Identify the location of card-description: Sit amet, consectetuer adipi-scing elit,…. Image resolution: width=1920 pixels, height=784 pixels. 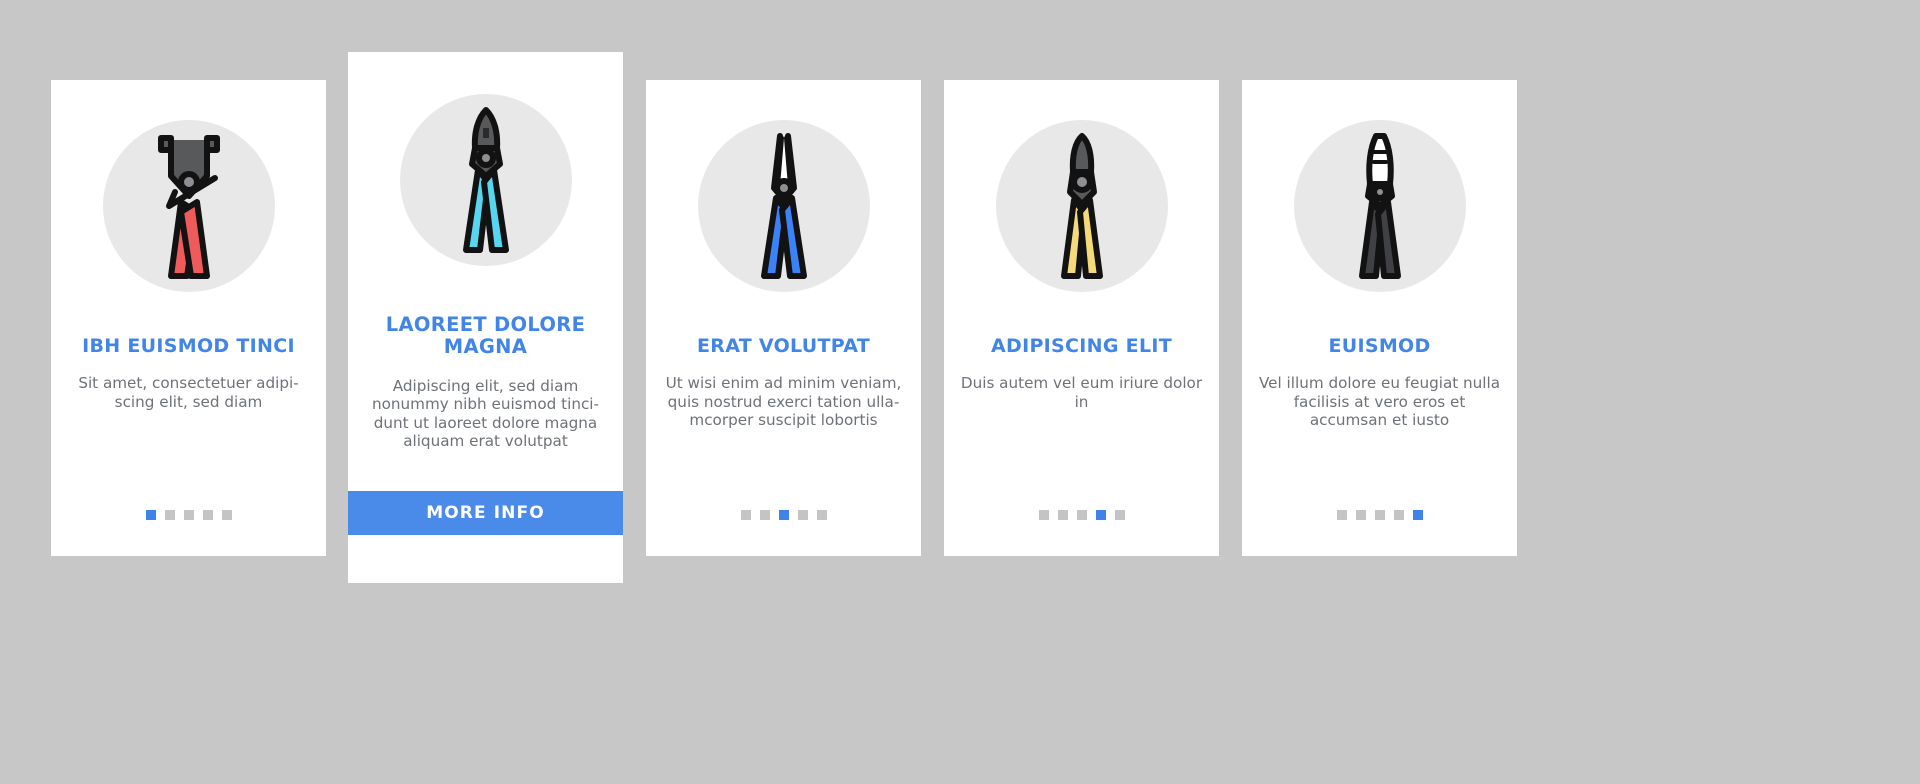
(188, 392).